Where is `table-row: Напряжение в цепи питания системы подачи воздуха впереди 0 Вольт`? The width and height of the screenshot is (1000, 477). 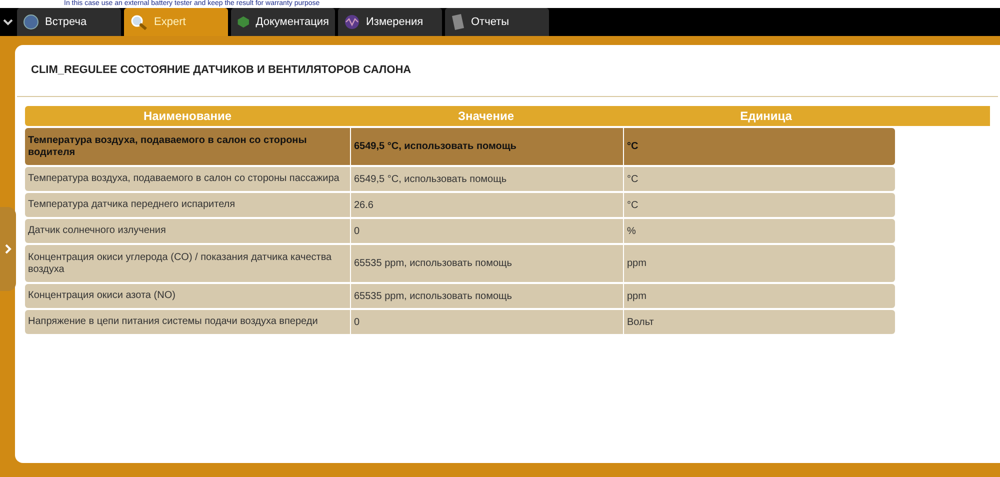 table-row: Напряжение в цепи питания системы подачи воздуха впереди 0 Вольт is located at coordinates (459, 322).